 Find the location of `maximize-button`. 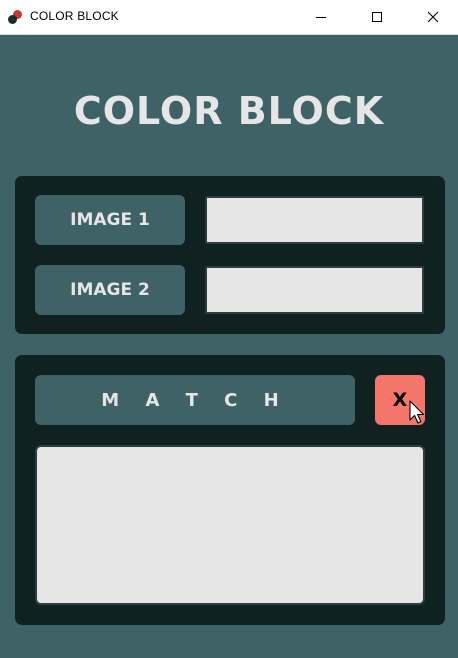

maximize-button is located at coordinates (377, 17).